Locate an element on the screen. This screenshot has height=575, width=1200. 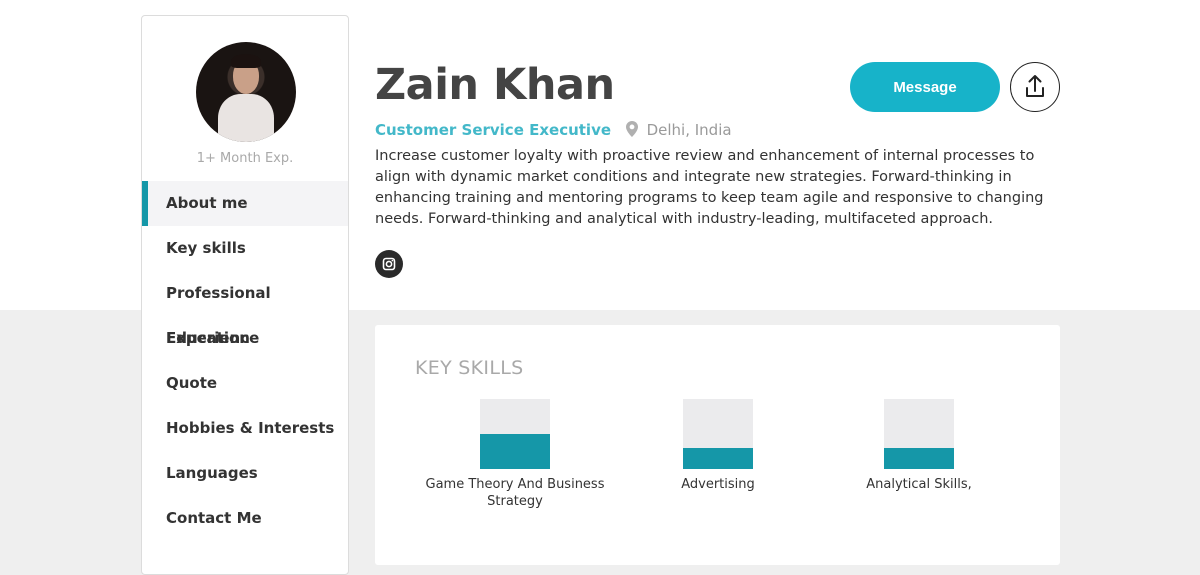
experience-label: 1+ Month Exp. is located at coordinates (245, 158).